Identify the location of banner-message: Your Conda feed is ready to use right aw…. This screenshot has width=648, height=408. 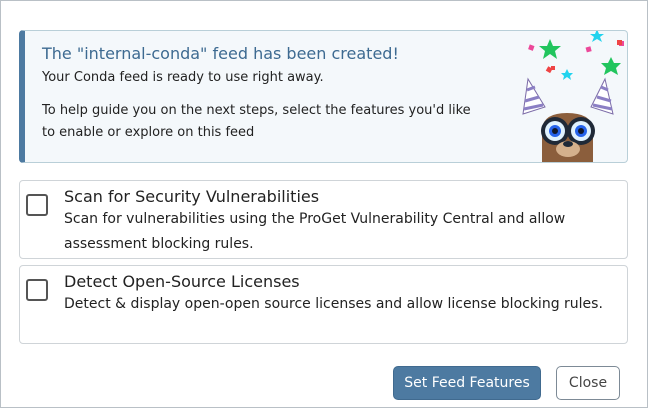
(183, 77).